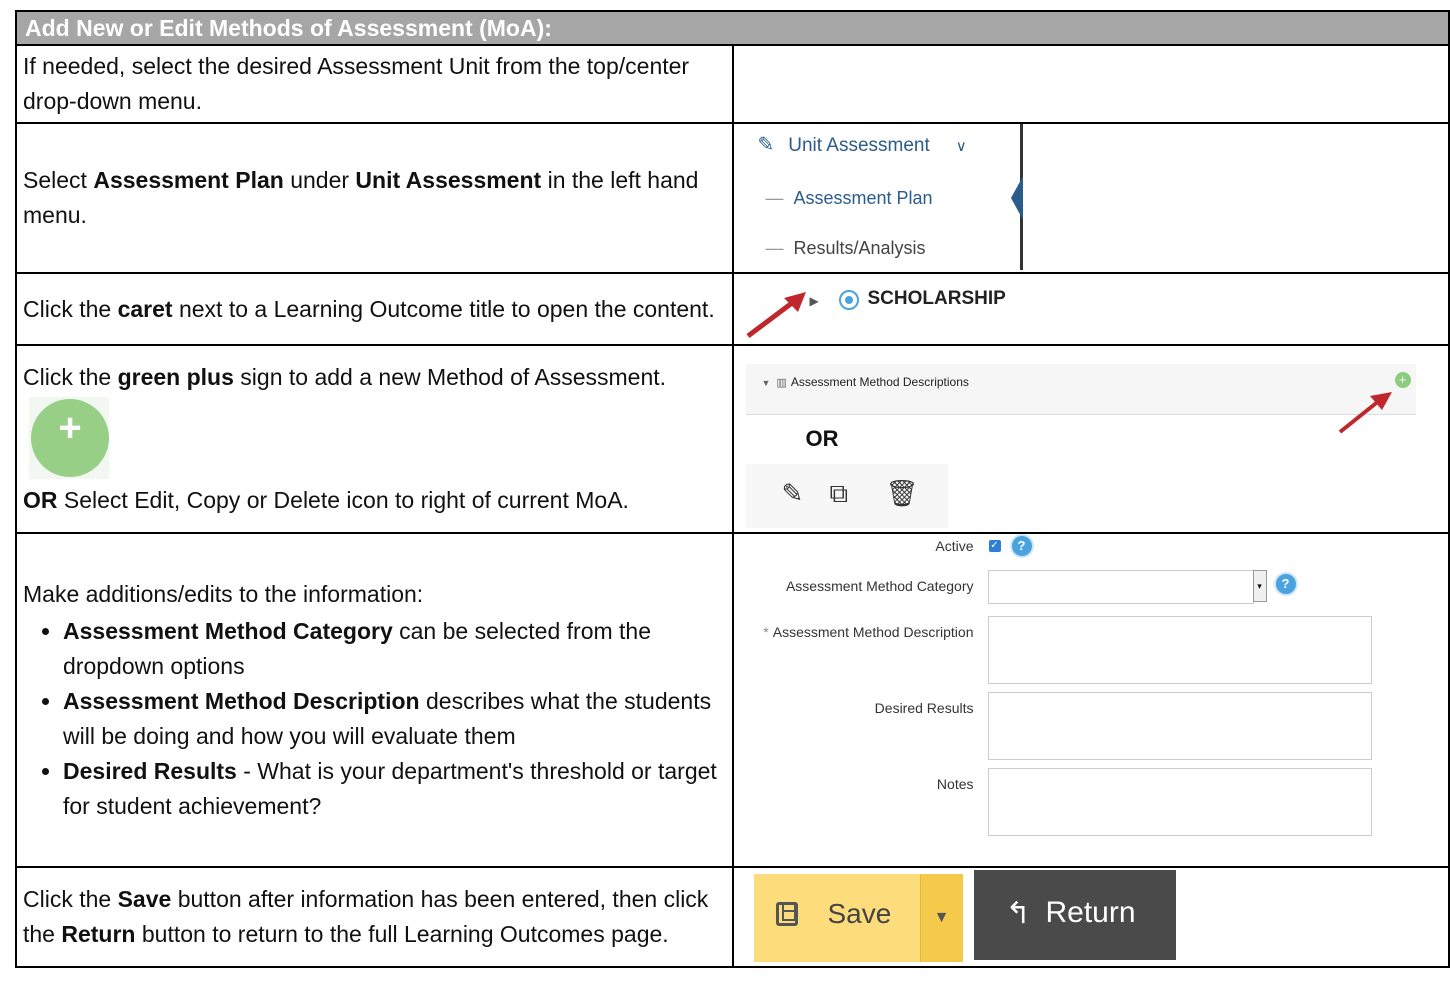 Image resolution: width=1450 pixels, height=981 pixels. What do you see at coordinates (786, 914) in the screenshot?
I see `save-icon` at bounding box center [786, 914].